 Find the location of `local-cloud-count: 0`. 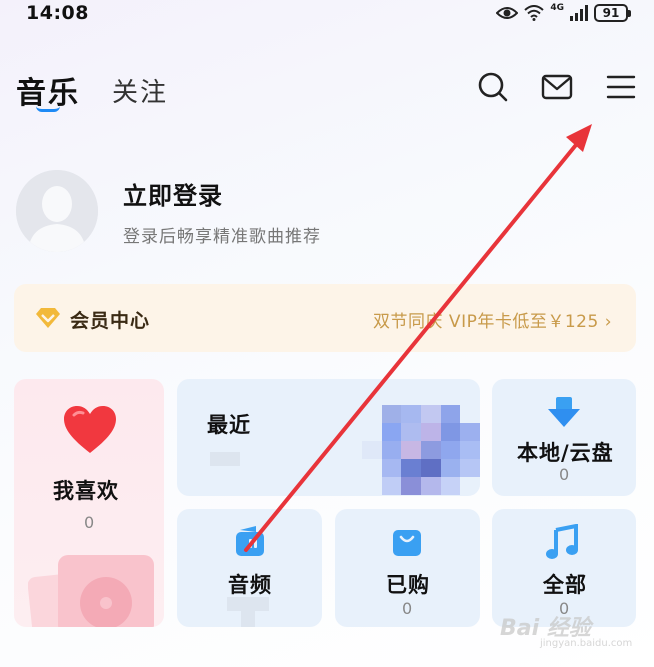

local-cloud-count: 0 is located at coordinates (564, 474).